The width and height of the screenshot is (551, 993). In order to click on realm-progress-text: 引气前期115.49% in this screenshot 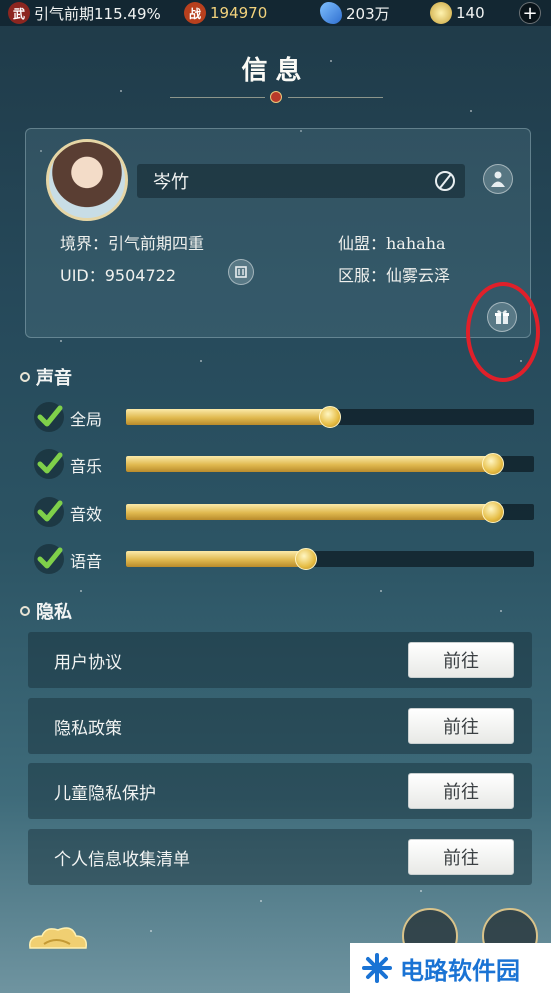, I will do `click(97, 13)`.